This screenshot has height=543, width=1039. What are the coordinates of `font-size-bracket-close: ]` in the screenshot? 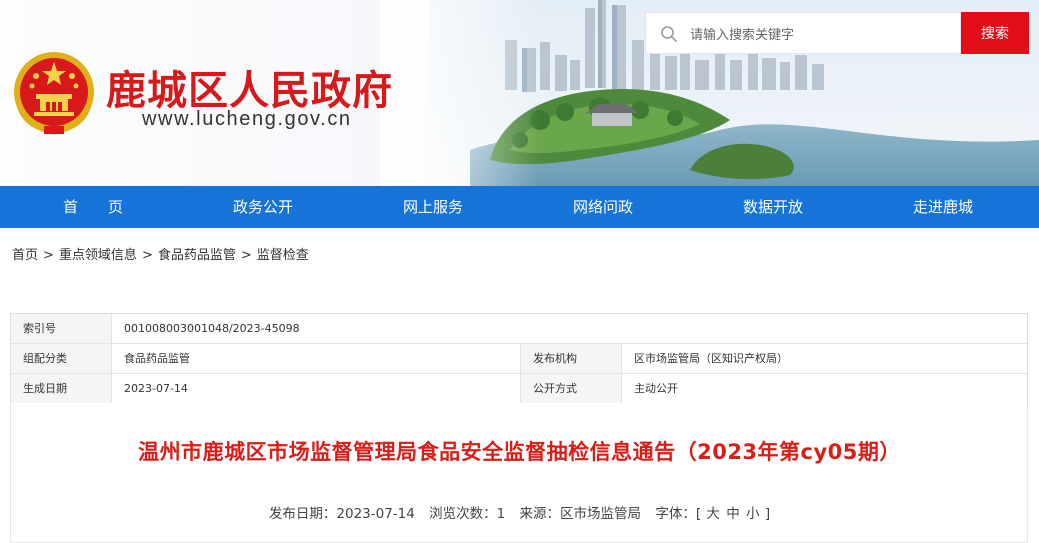 It's located at (767, 514).